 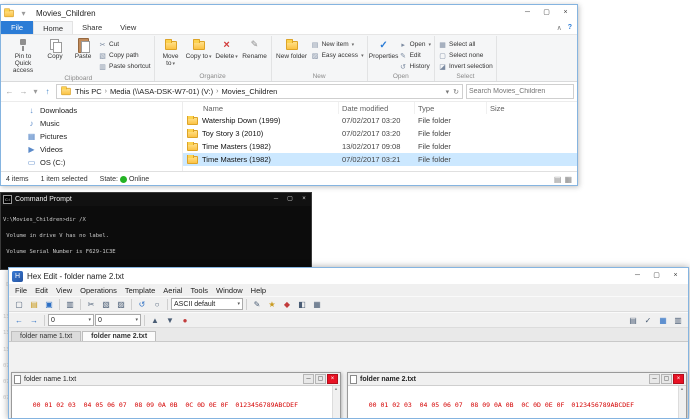 I want to click on scrollbar, so click(x=336, y=402).